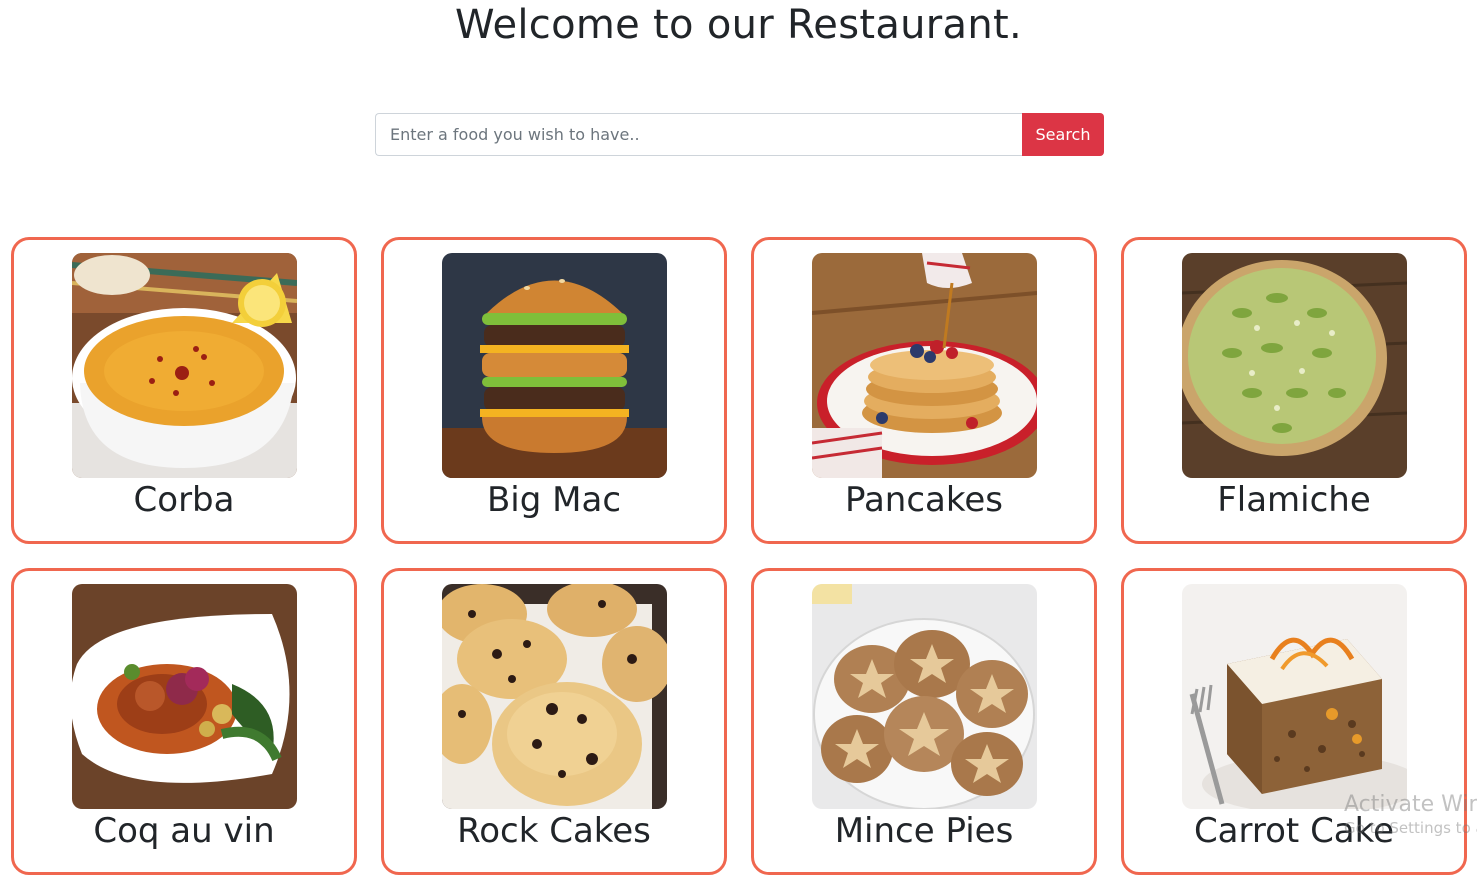 Image resolution: width=1477 pixels, height=881 pixels. I want to click on food-card: Flamiche, so click(1294, 390).